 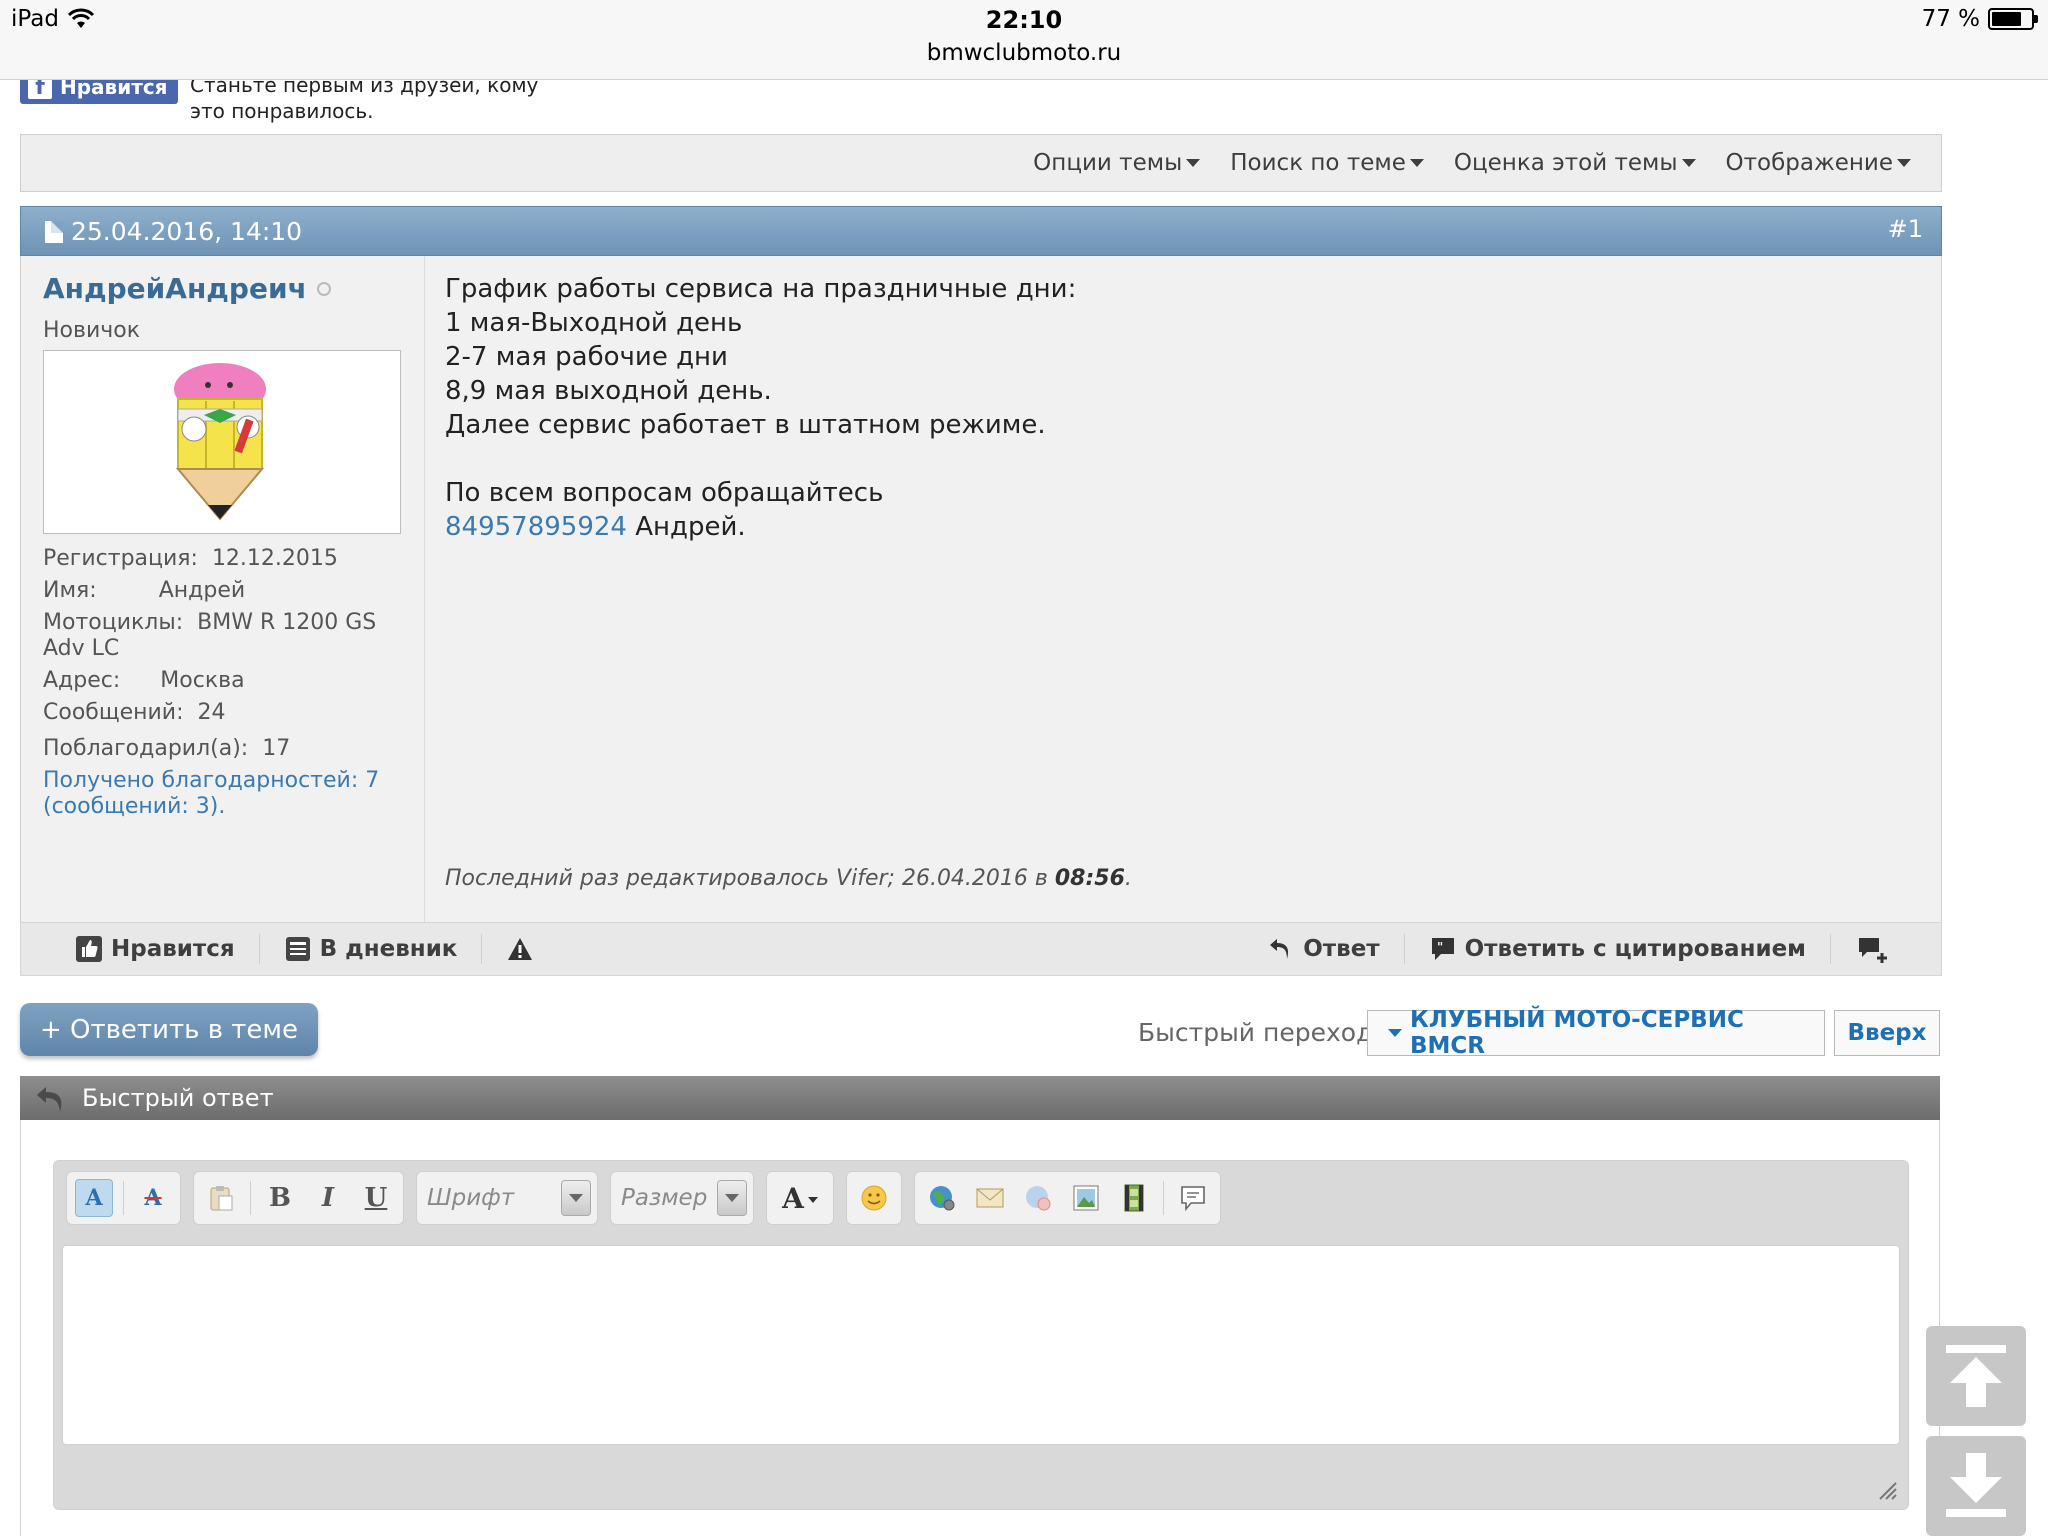 I want to click on stat-address: Адрес: Москва, so click(x=144, y=680).